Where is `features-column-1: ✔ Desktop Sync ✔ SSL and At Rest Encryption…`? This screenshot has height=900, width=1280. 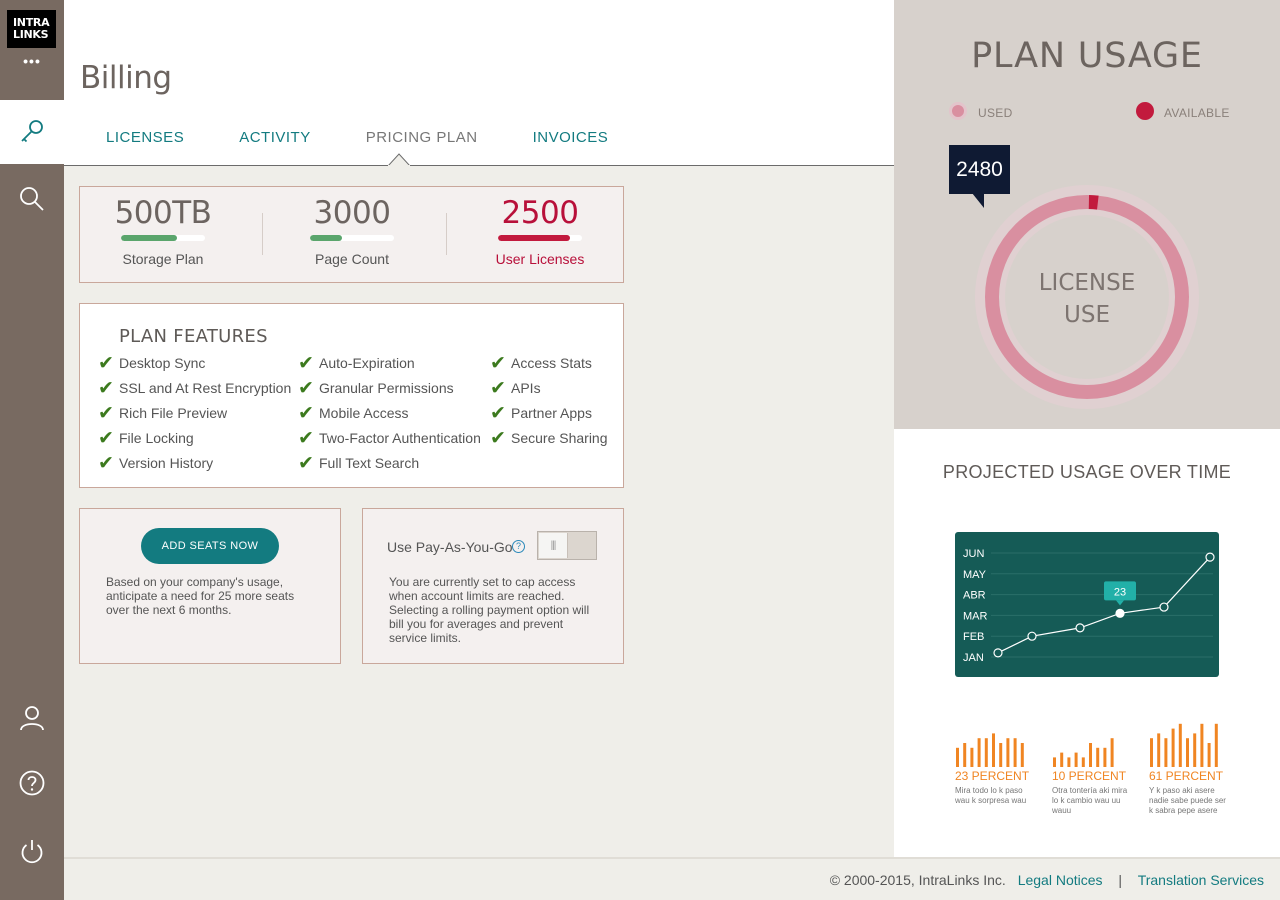
features-column-1: ✔ Desktop Sync ✔ SSL and At Rest Encryption… is located at coordinates (194, 412).